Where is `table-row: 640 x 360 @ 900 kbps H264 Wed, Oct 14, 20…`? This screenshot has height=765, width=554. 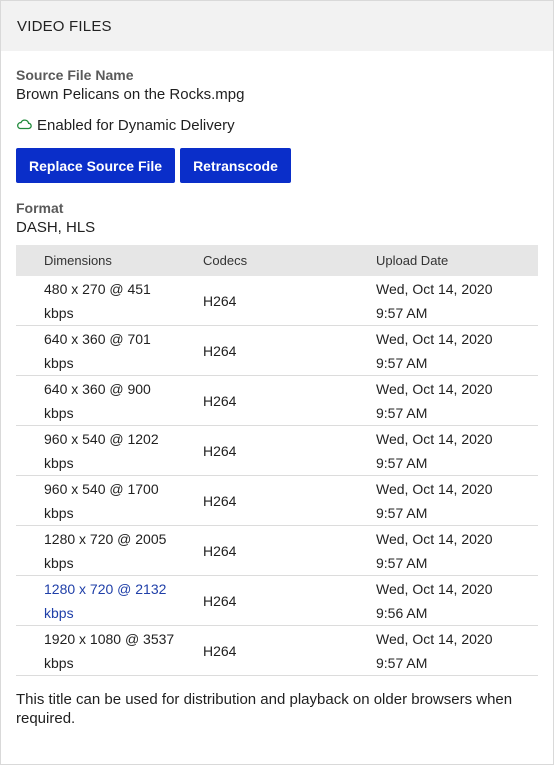
table-row: 640 x 360 @ 900 kbps H264 Wed, Oct 14, 20… is located at coordinates (277, 400).